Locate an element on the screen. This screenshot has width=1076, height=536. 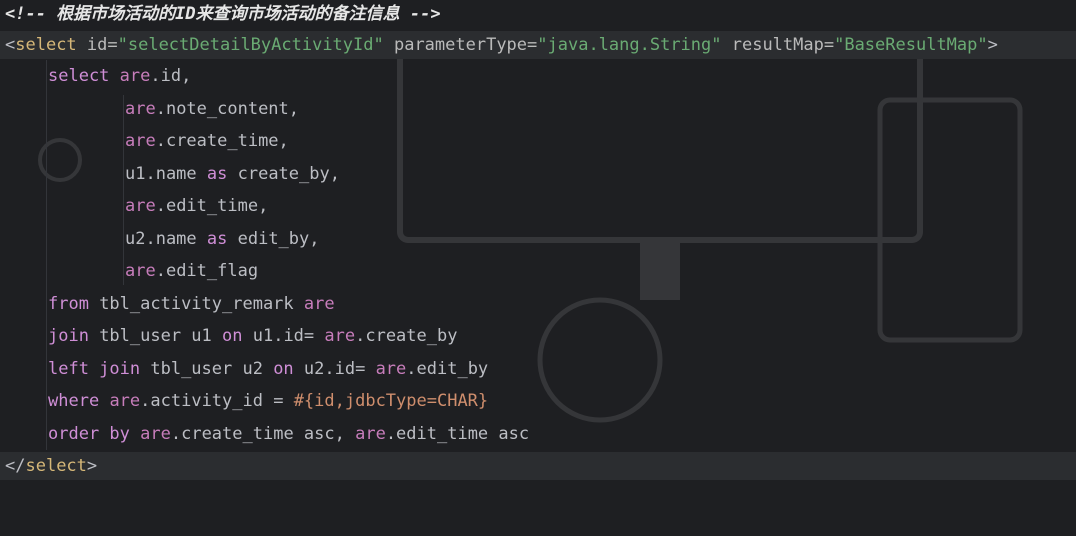
xml-comment: <!-- 根据市场活动的ID来查询市场活动的备注信息 --> is located at coordinates (223, 14).